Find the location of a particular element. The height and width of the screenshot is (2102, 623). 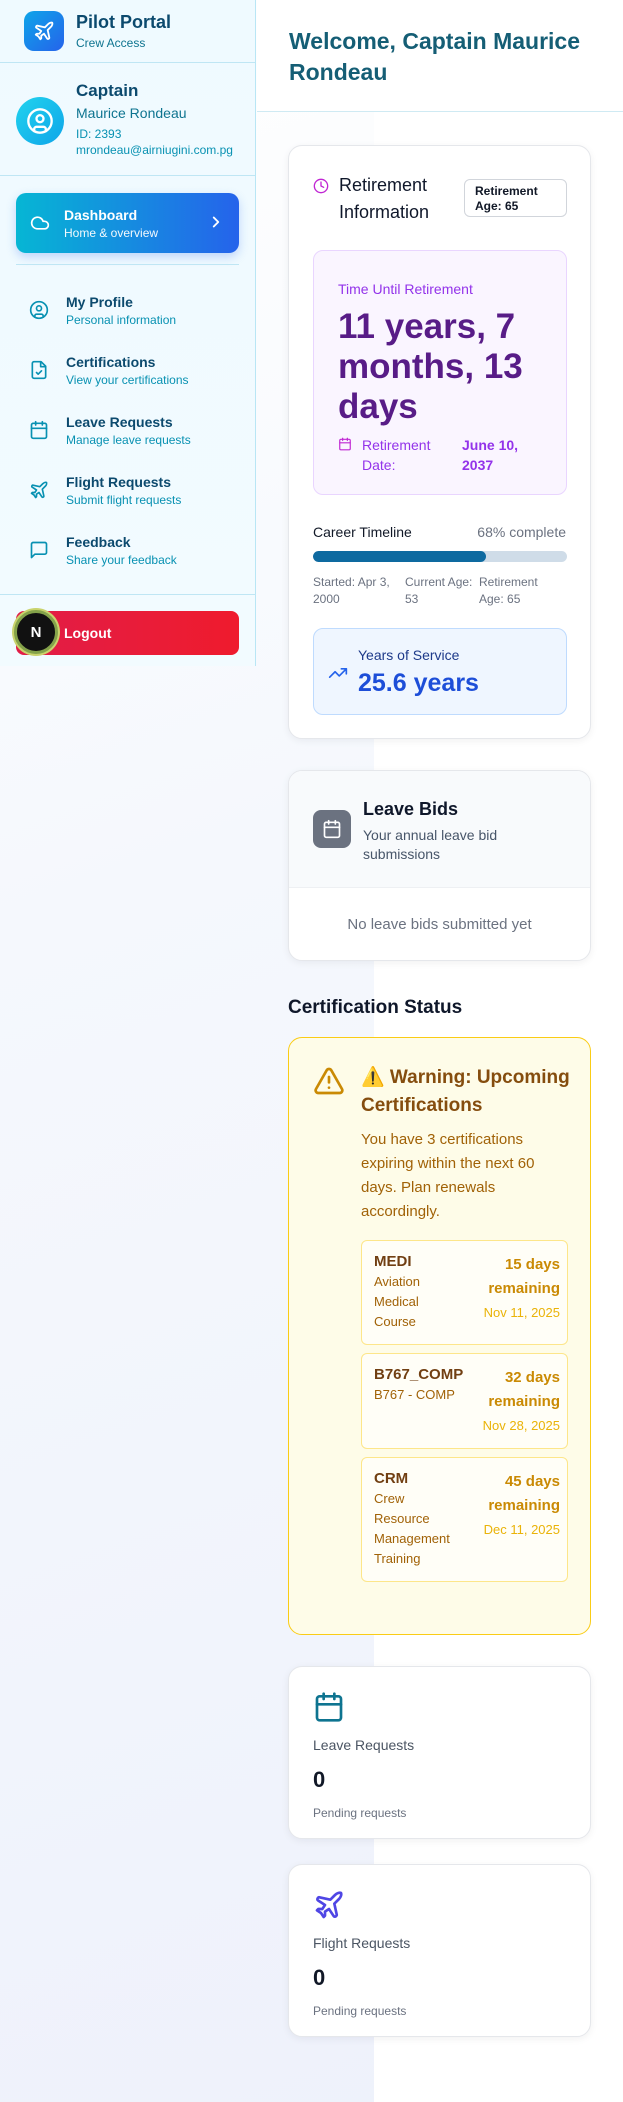

years-of-service-label: Years of Service is located at coordinates (409, 655).